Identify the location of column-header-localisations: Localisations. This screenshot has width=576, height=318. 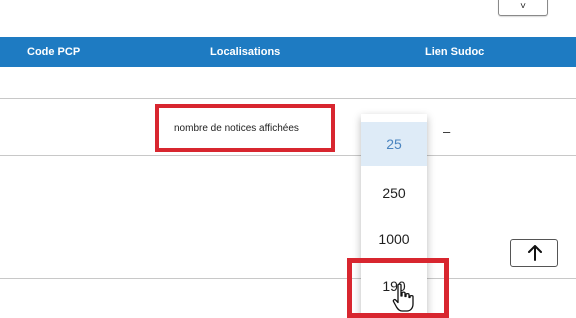
(245, 52).